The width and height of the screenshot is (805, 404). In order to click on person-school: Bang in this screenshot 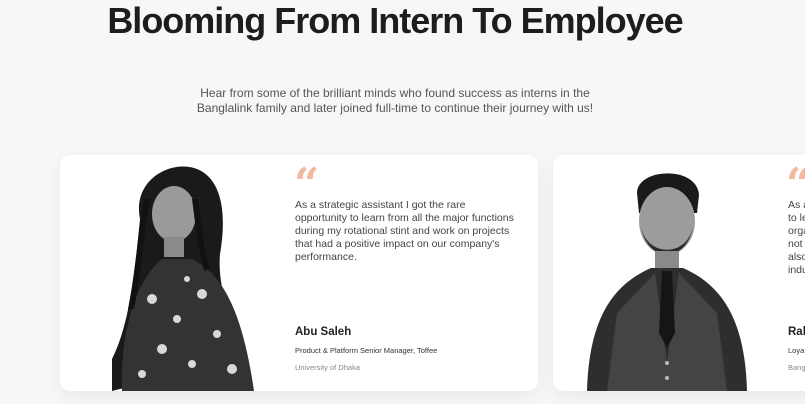, I will do `click(796, 367)`.